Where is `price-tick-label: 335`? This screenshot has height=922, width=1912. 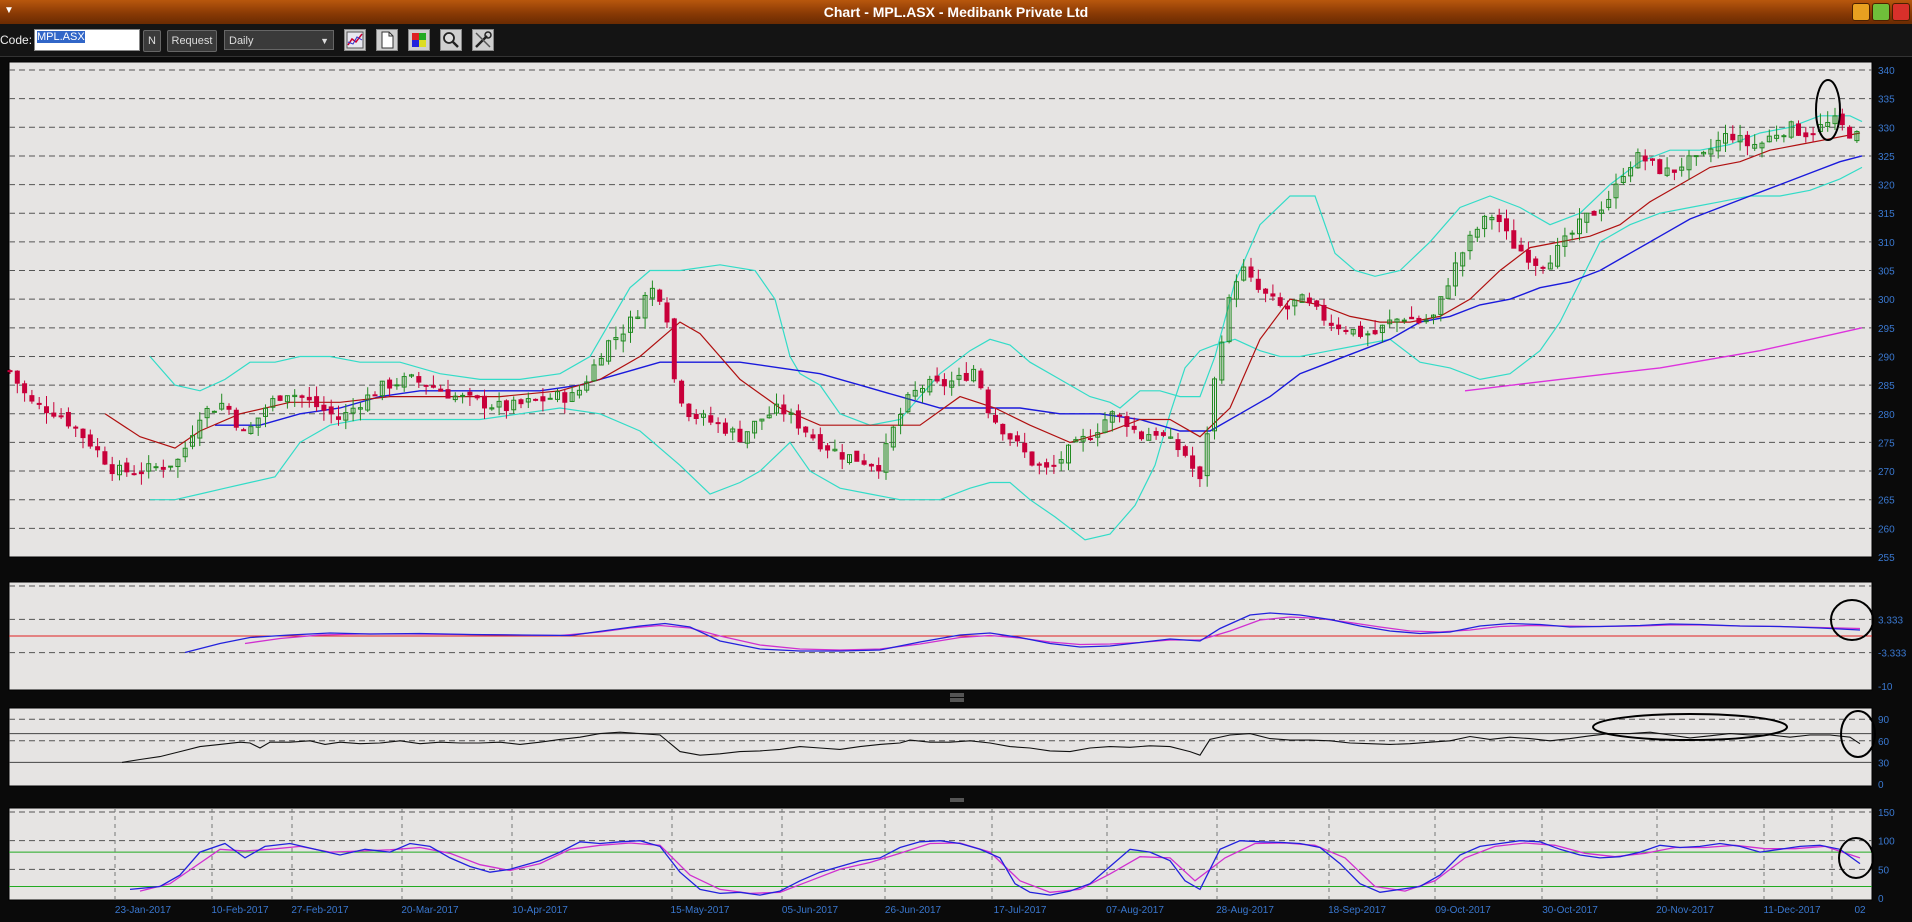 price-tick-label: 335 is located at coordinates (1886, 100).